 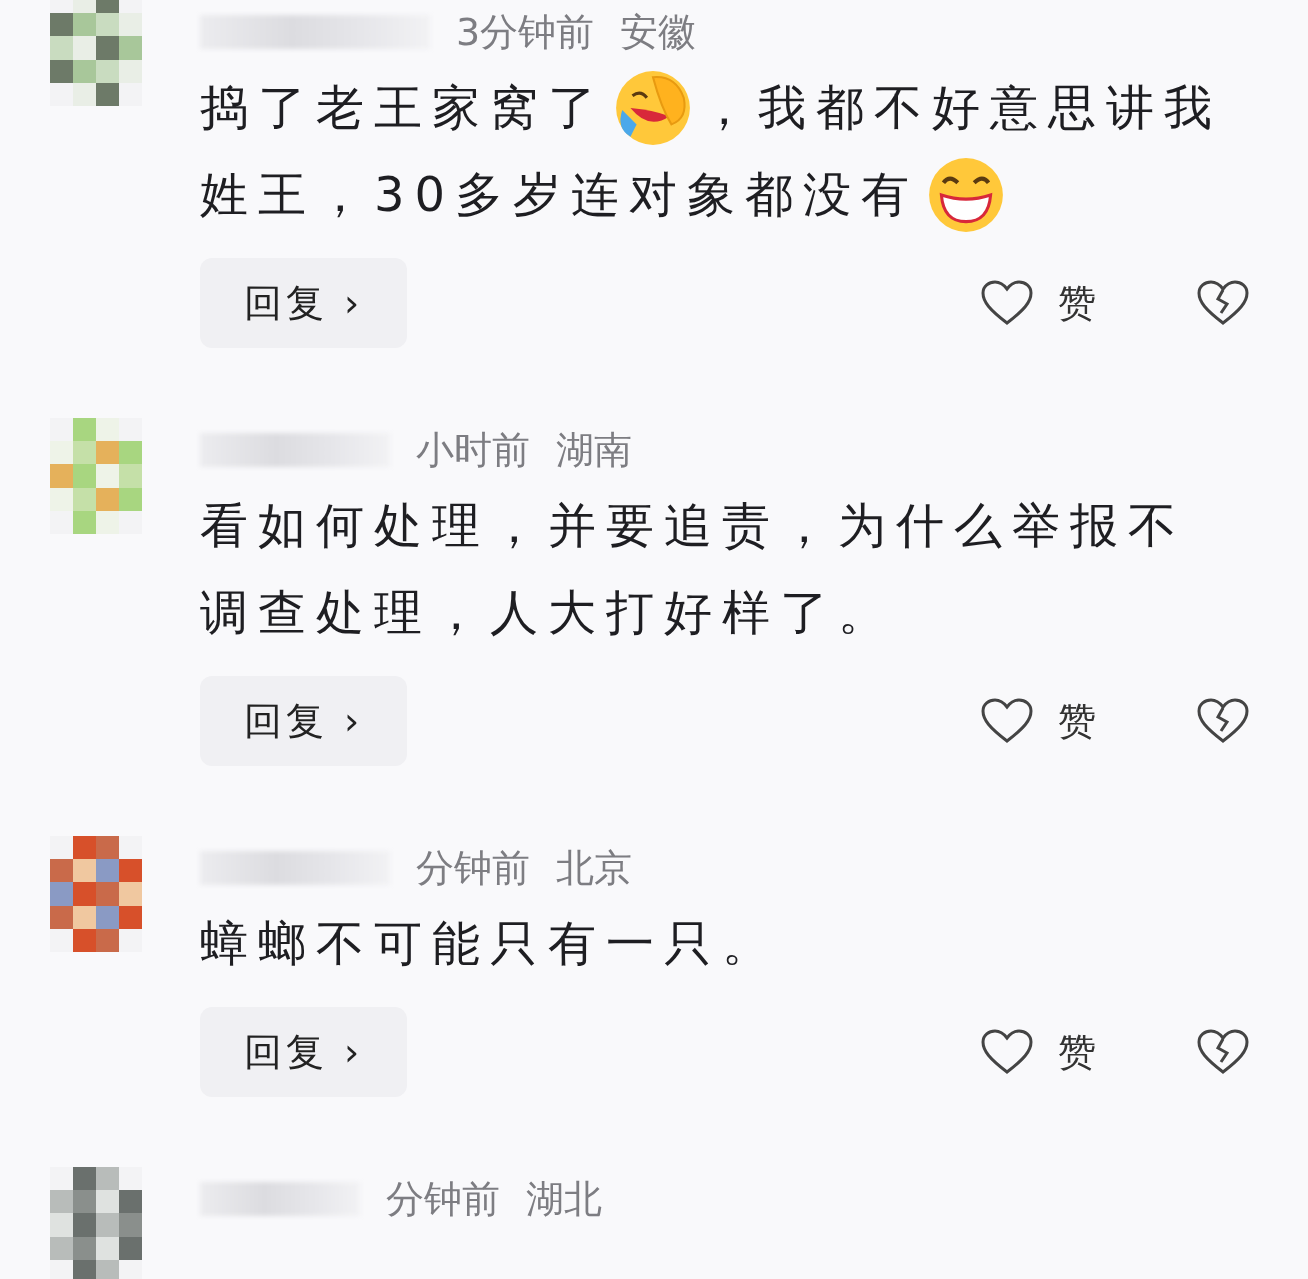 I want to click on comment-text: 调查处理，人大打好样了。, so click(x=548, y=612).